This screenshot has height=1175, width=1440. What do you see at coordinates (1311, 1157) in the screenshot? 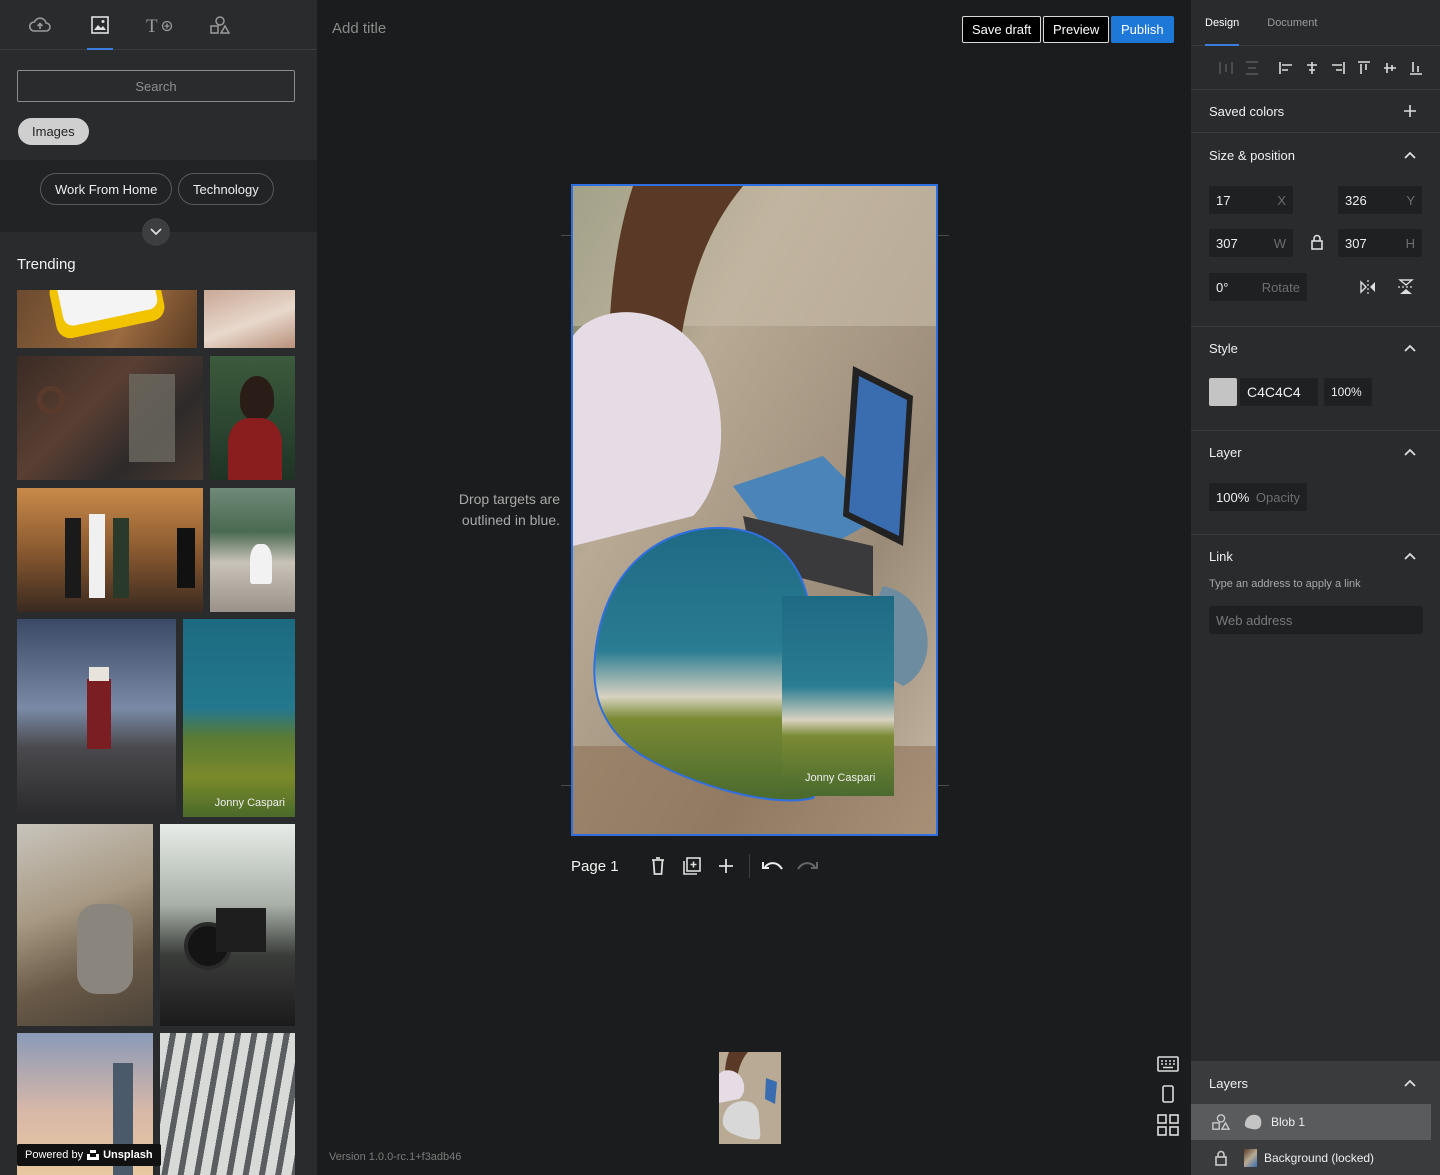
I see `layer-item-background: Background (locked)` at bounding box center [1311, 1157].